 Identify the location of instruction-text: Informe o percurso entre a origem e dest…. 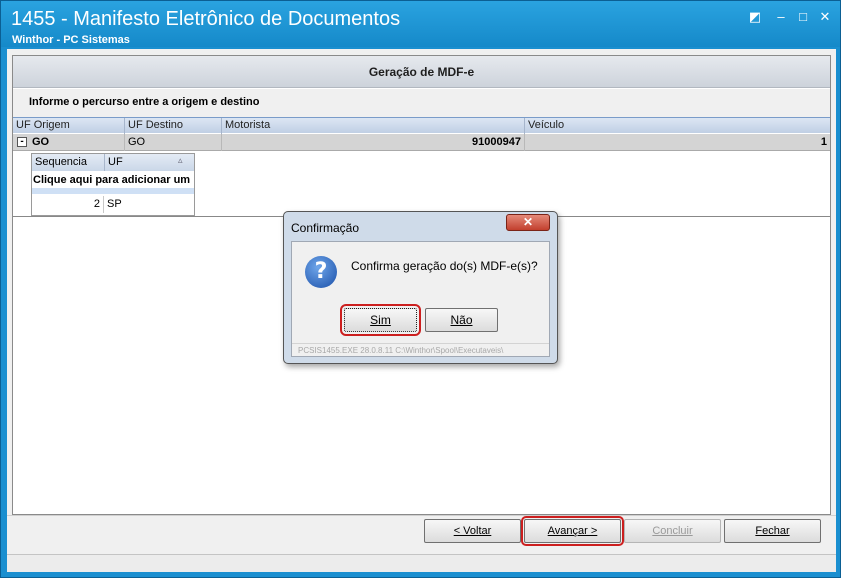
(144, 102).